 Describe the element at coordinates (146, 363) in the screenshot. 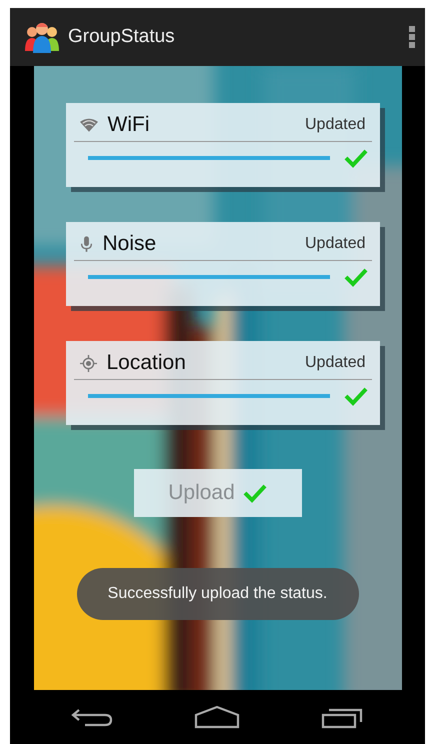

I see `sensor-name: Location` at that location.